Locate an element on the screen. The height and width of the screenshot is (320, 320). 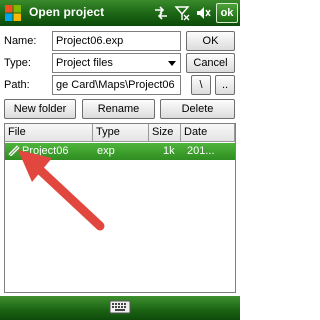
cancel-button: Cancel is located at coordinates (210, 63).